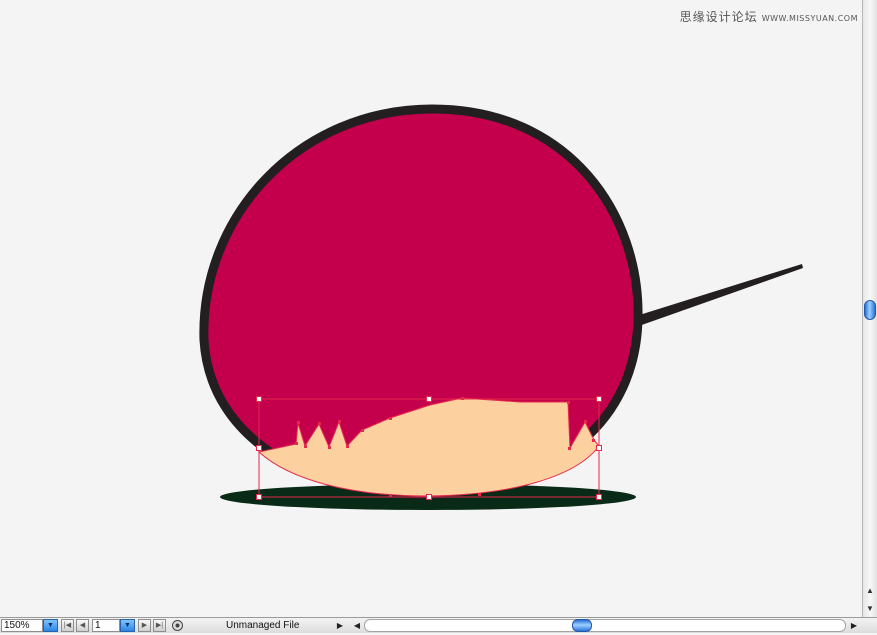  Describe the element at coordinates (144, 625) in the screenshot. I see `next-page-icon: ▶` at that location.